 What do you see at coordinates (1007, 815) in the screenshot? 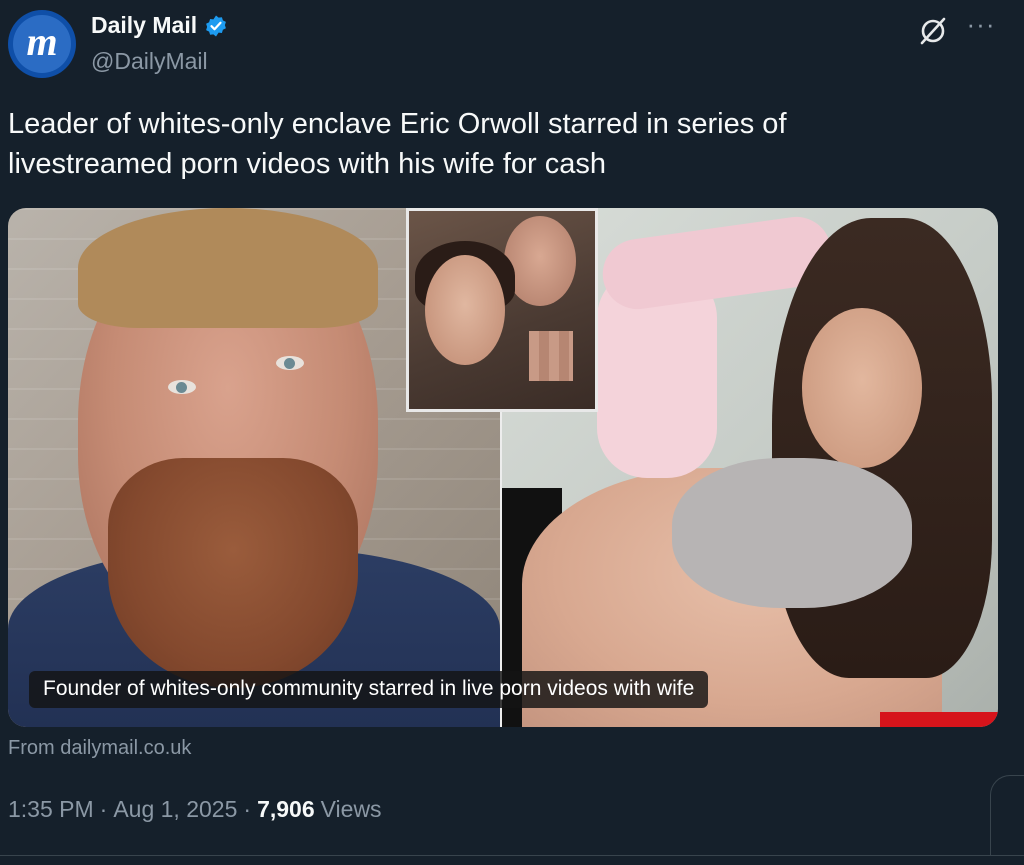
I see `reply-box-edge` at bounding box center [1007, 815].